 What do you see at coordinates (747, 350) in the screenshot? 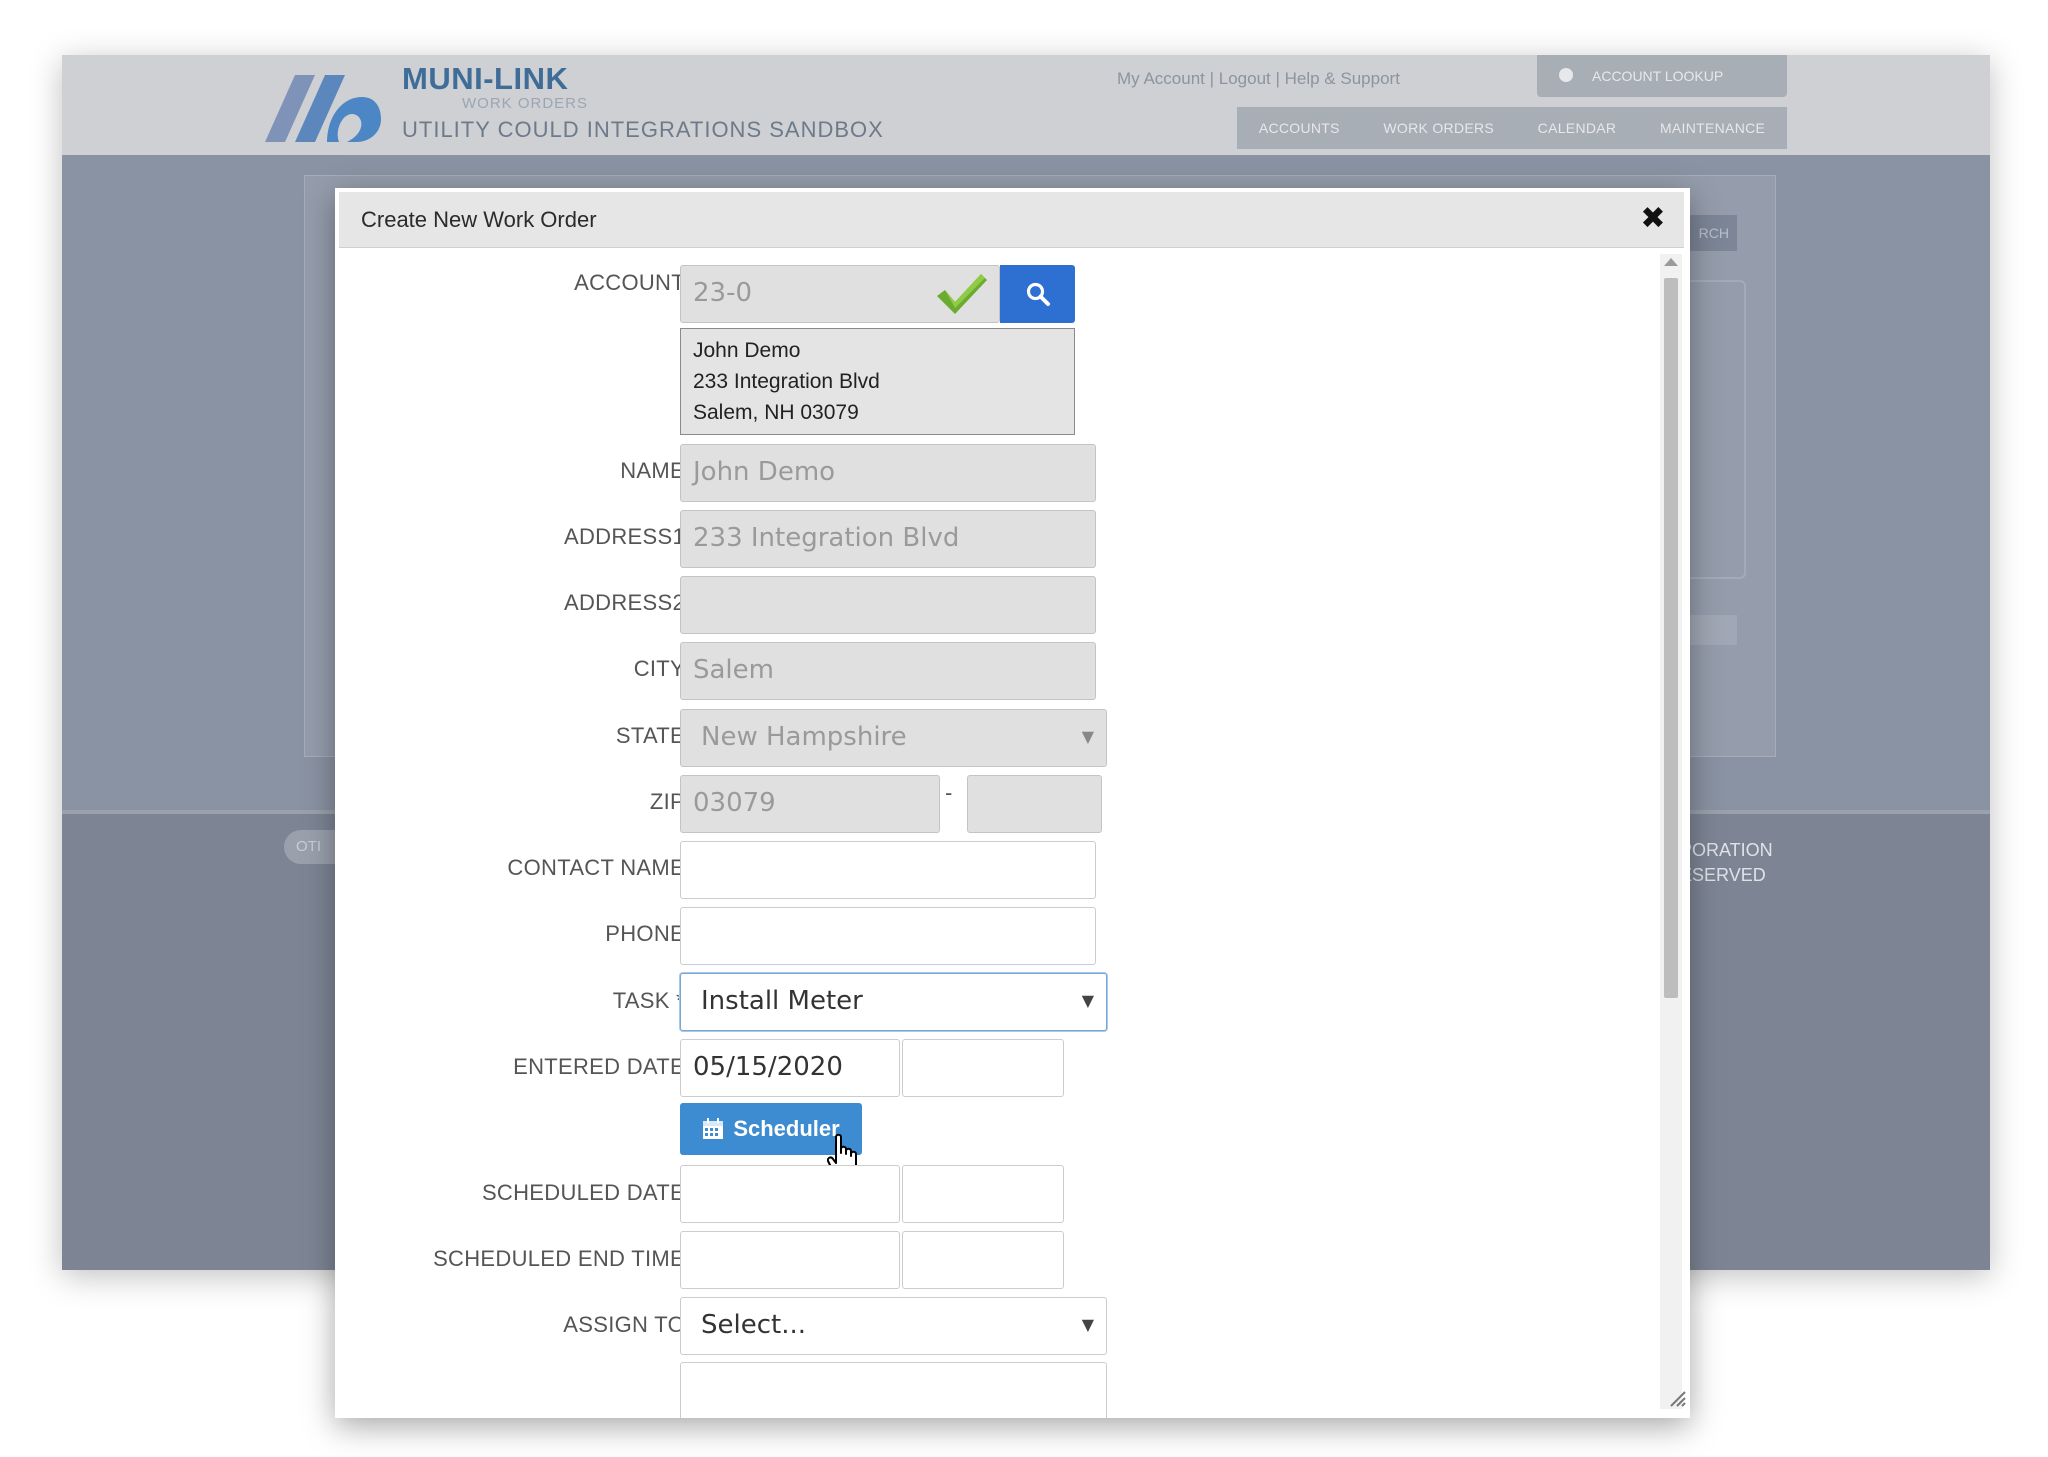
I see `account-info-line: John Demo` at bounding box center [747, 350].